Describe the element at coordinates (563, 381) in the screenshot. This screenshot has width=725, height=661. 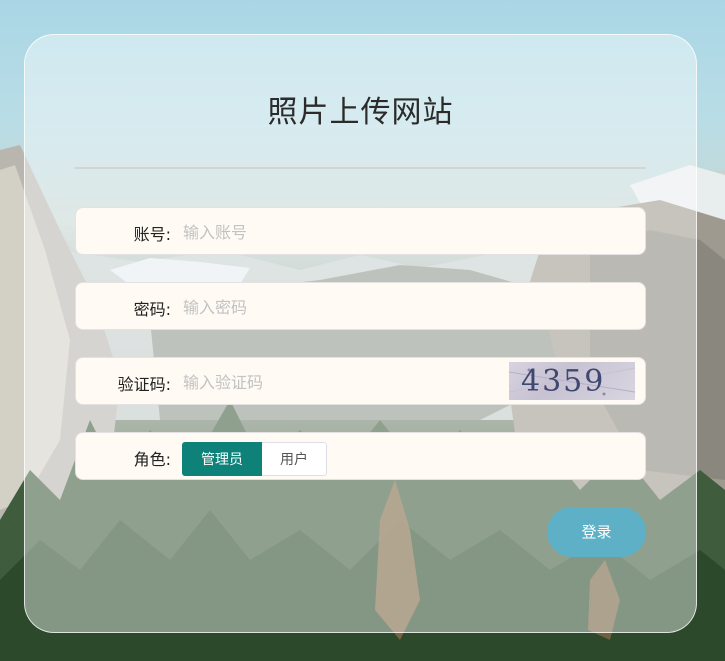
I see `captcha-text: 4359` at that location.